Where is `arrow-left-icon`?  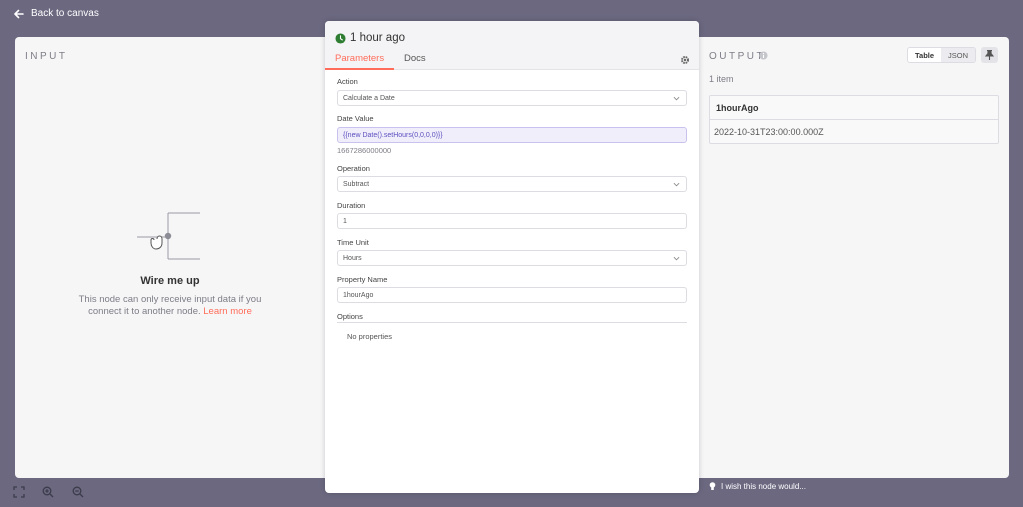 arrow-left-icon is located at coordinates (19, 13).